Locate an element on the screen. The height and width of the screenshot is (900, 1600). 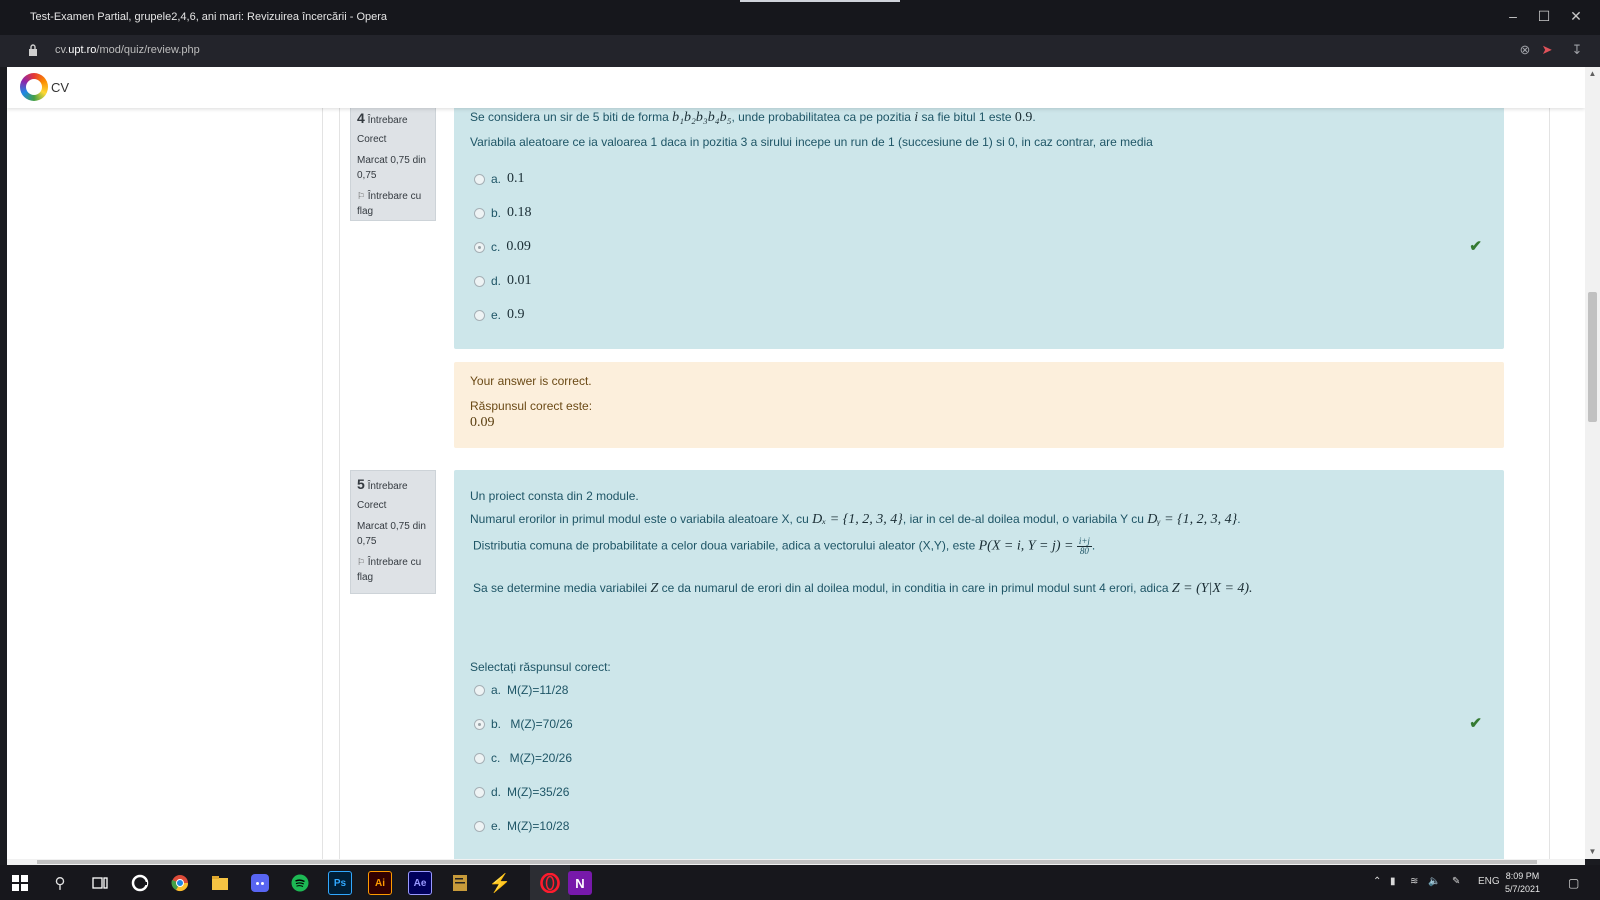
answer-option-d: d. M(Z)=35/26 is located at coordinates (521, 792).